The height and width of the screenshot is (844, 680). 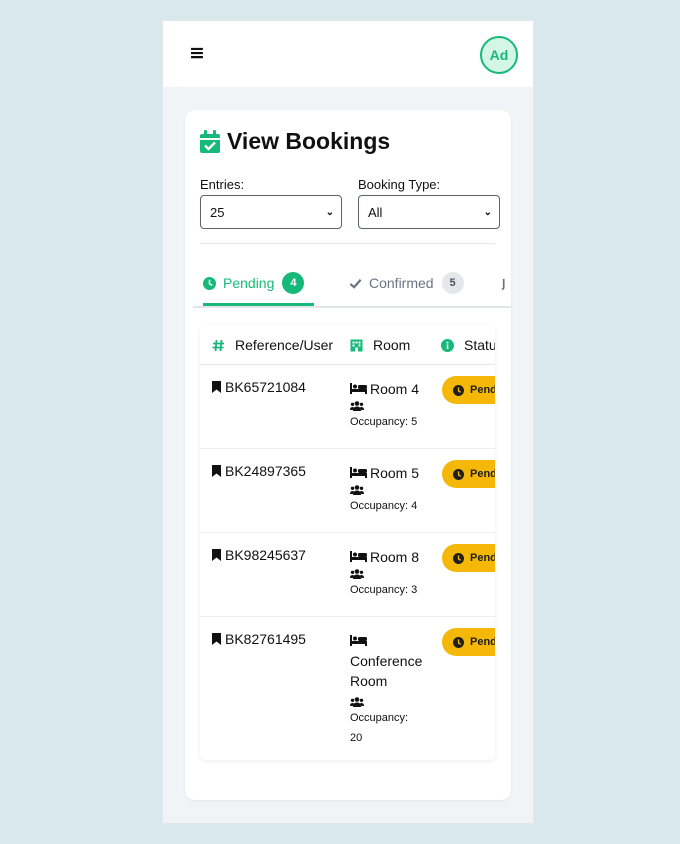 I want to click on reference-text: BK24897365, so click(x=265, y=471).